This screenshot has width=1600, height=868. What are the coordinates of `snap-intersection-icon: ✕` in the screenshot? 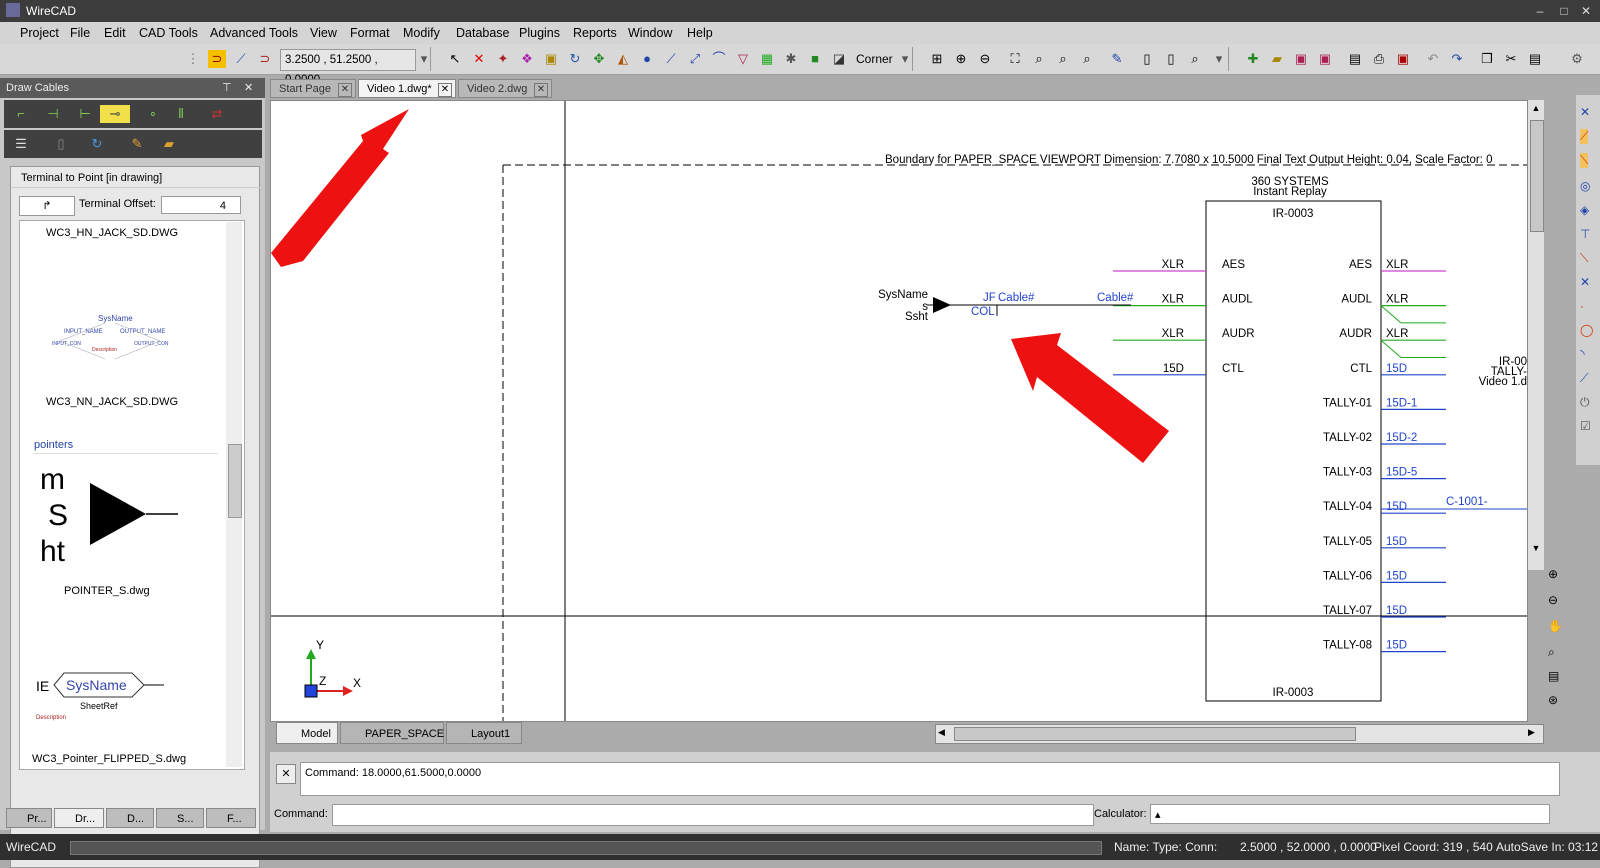 It's located at (1585, 282).